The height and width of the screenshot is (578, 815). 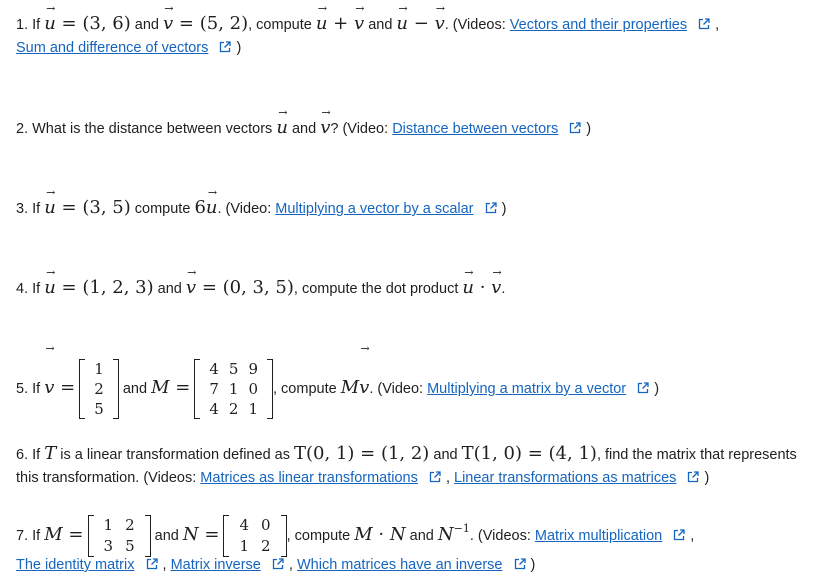 I want to click on link-multiplying-vector-scalar: Multiplying a vector by a scalar, so click(x=374, y=209).